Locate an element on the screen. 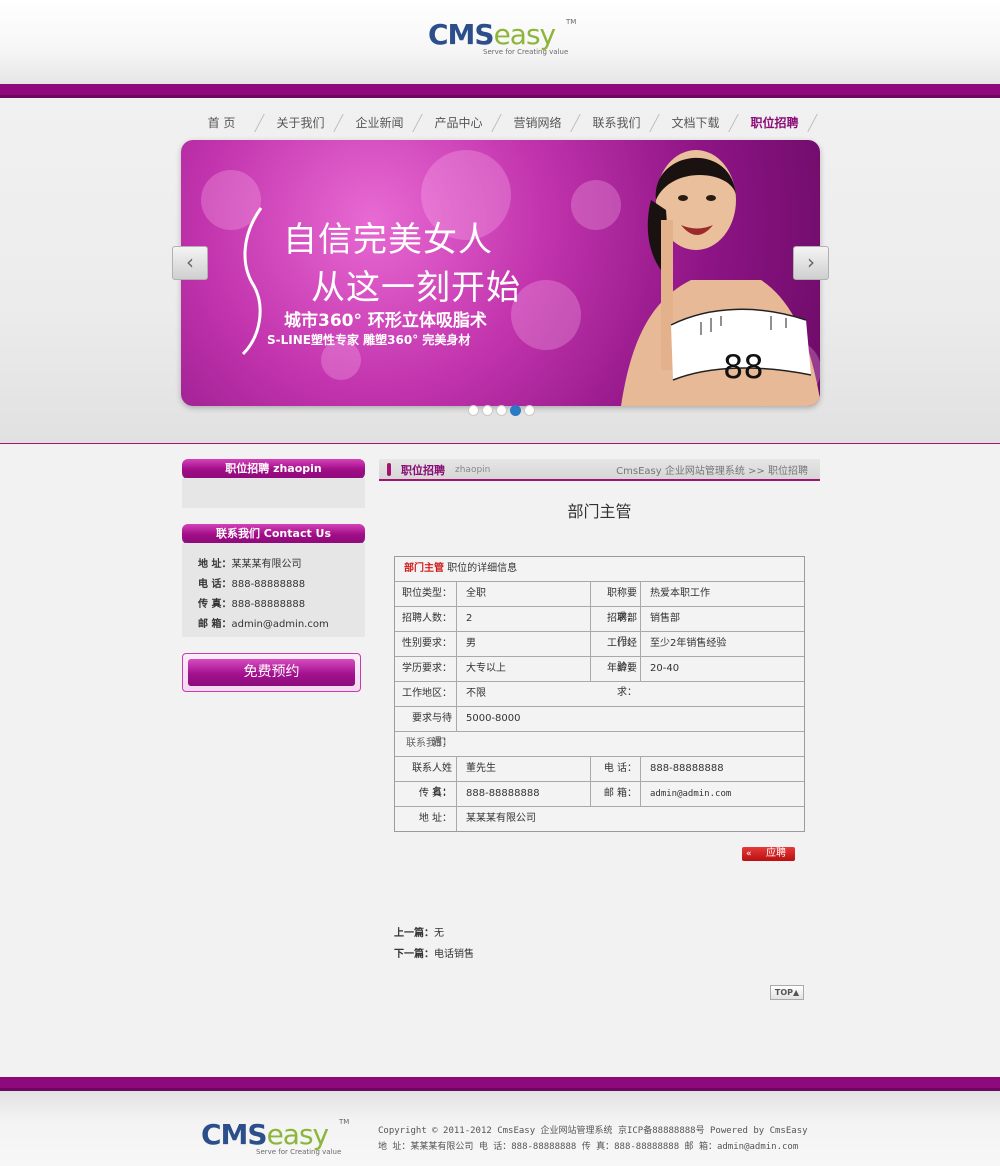 The image size is (1000, 1166). banner-headline-1: 自信完美女人 is located at coordinates (388, 240).